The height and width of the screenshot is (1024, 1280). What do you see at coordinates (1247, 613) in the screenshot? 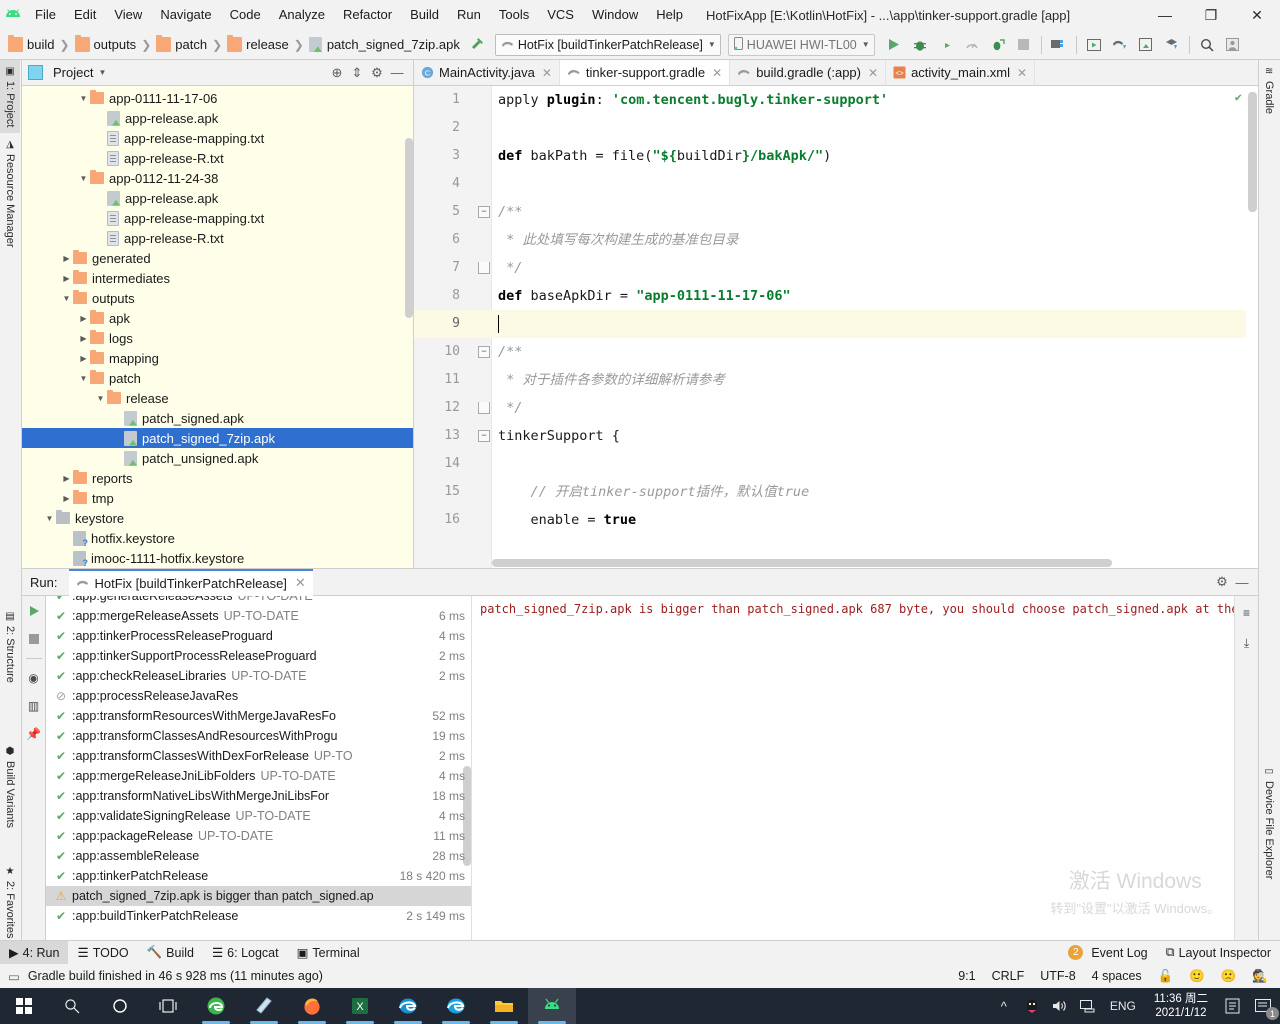
I see `soft-wrap-icon: ≡` at bounding box center [1247, 613].